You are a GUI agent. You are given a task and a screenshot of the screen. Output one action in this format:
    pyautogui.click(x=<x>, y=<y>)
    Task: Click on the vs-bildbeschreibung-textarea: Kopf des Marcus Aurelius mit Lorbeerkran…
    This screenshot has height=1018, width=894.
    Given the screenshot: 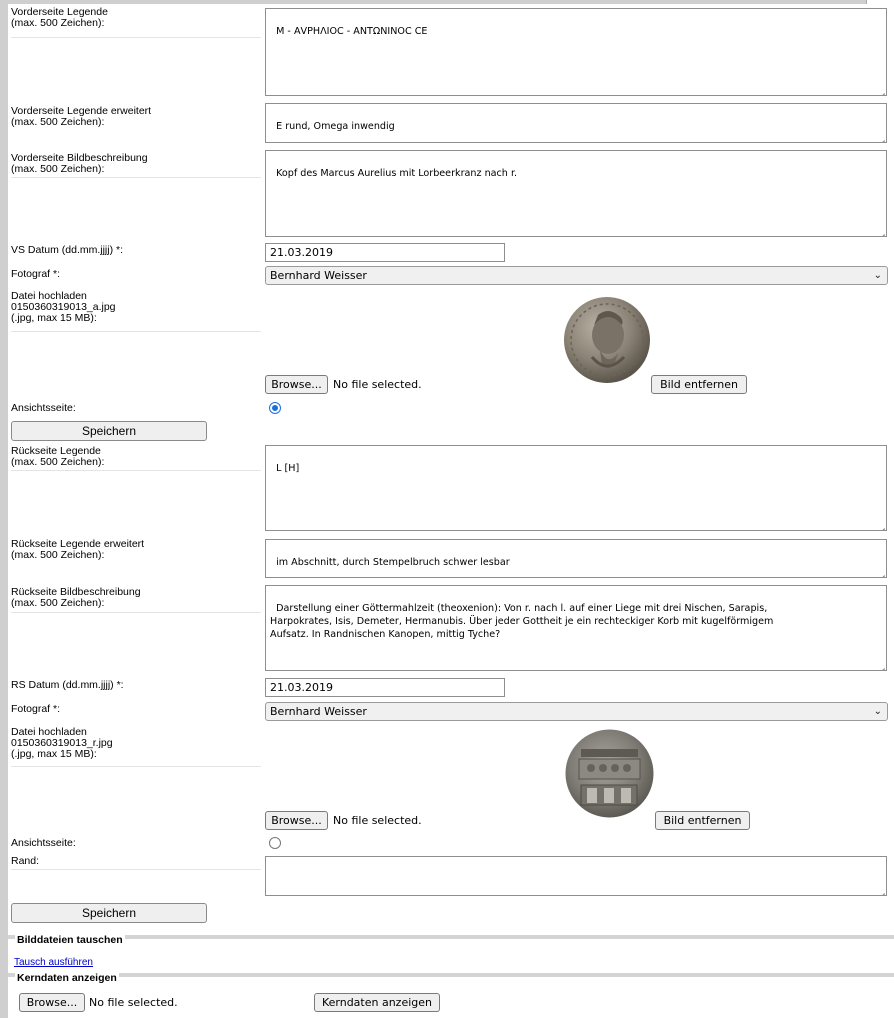 What is the action you would take?
    pyautogui.click(x=576, y=193)
    